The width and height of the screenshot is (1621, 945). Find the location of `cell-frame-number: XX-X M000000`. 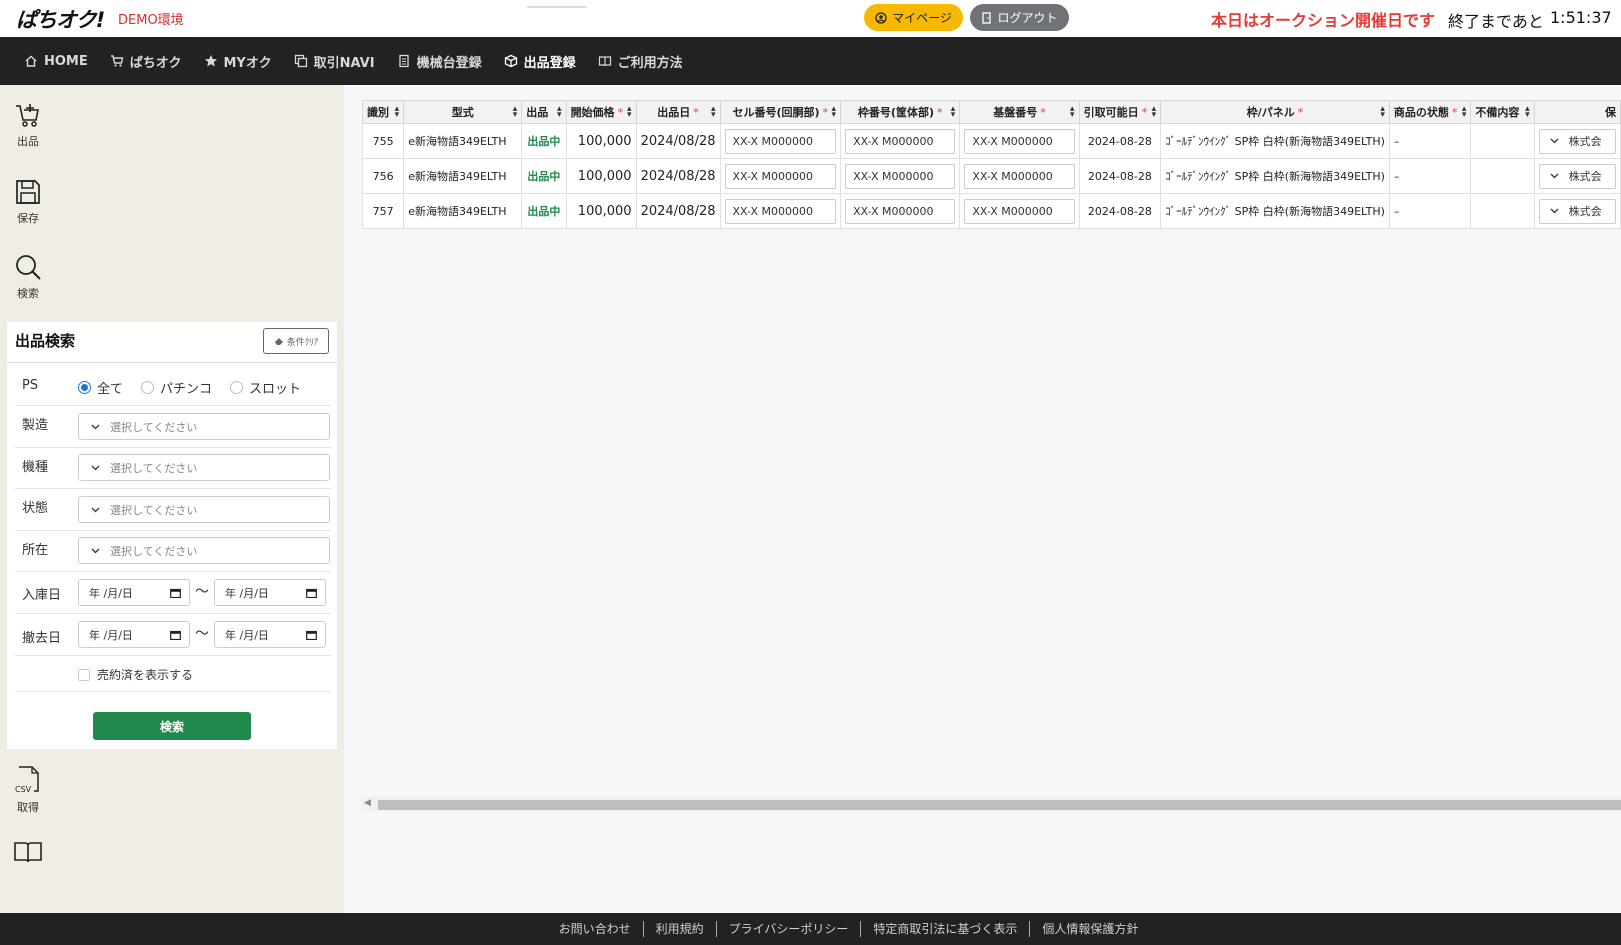

cell-frame-number: XX-X M000000 is located at coordinates (900, 176).